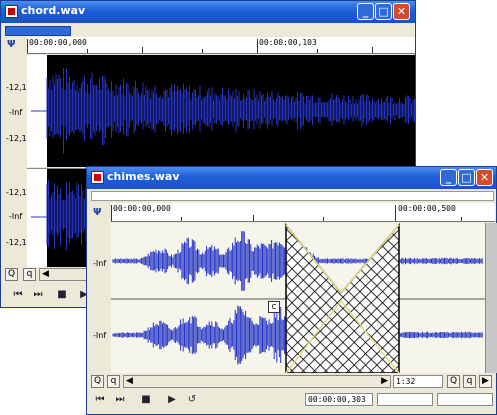 The width and height of the screenshot is (497, 415). I want to click on play-icon: ▶, so click(172, 399).